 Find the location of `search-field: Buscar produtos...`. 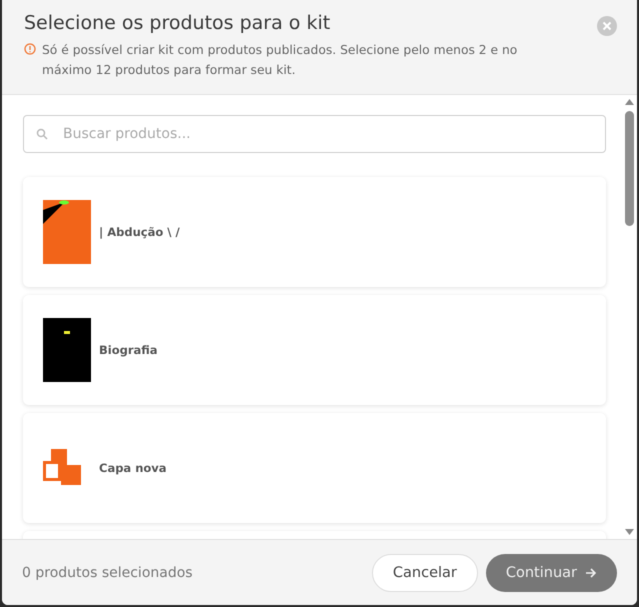

search-field: Buscar produtos... is located at coordinates (314, 134).